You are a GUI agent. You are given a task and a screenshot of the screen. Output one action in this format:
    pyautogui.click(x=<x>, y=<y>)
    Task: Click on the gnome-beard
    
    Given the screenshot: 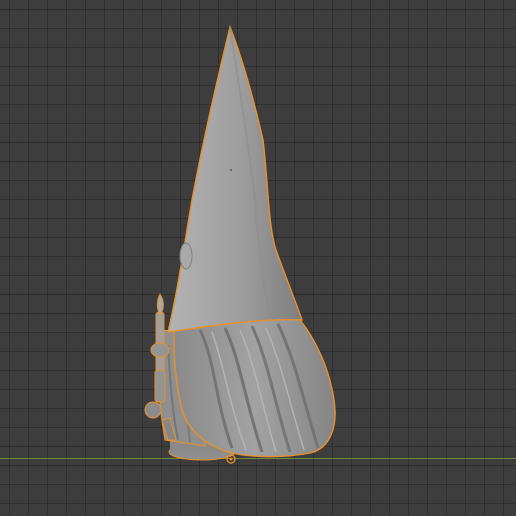 What is the action you would take?
    pyautogui.click(x=254, y=386)
    